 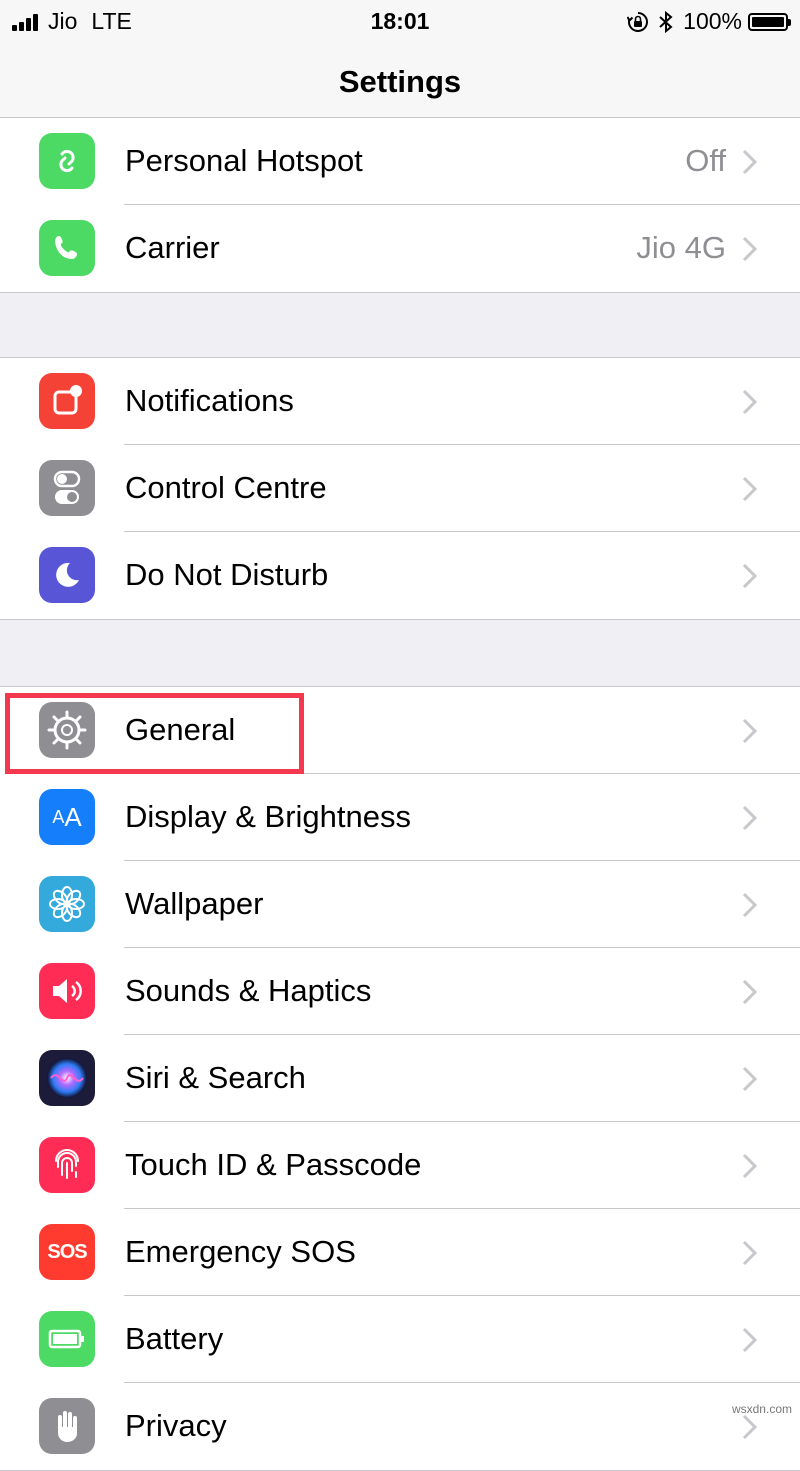 What do you see at coordinates (712, 21) in the screenshot?
I see `battery-percentage: 100%` at bounding box center [712, 21].